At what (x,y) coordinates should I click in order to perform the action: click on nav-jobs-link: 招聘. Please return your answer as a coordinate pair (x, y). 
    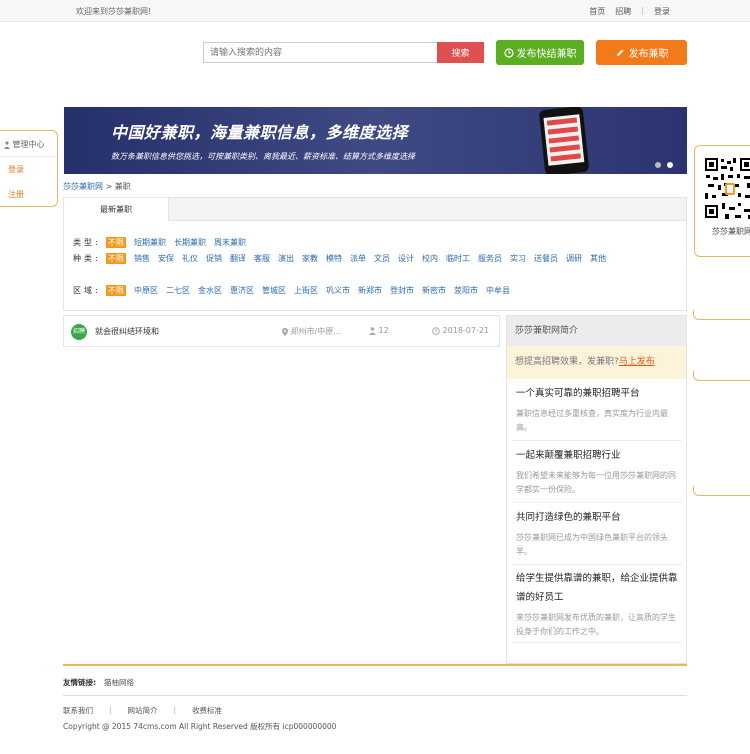
    Looking at the image, I should click on (623, 11).